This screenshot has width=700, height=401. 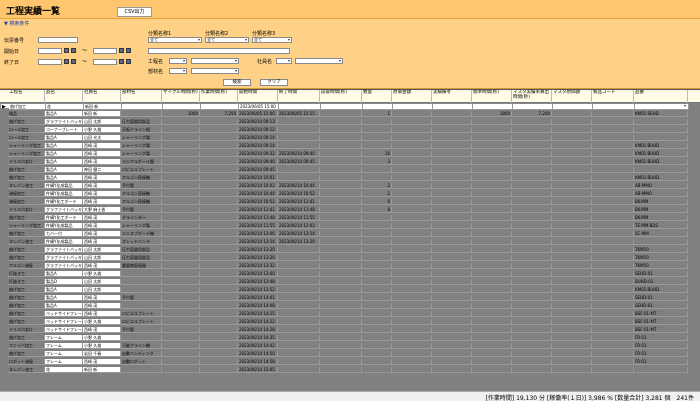 I want to click on table-row: 曲げ加工 製品A 神田 健二 ロビエルプレート 2023/06/14 09:45, so click(x=344, y=170).